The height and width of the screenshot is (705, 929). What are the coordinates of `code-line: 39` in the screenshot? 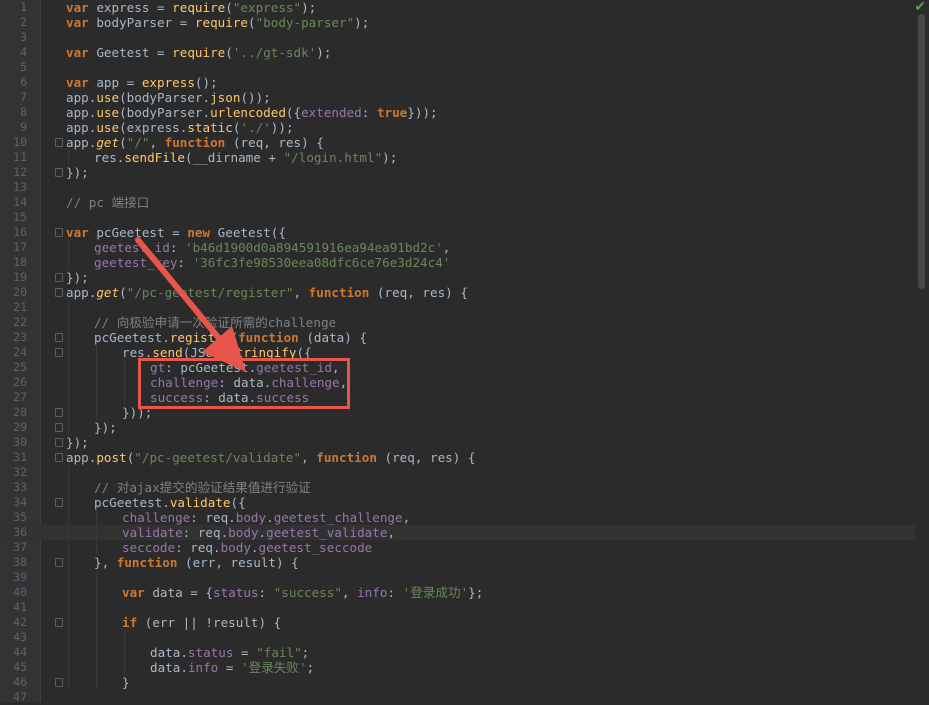 It's located at (464, 577).